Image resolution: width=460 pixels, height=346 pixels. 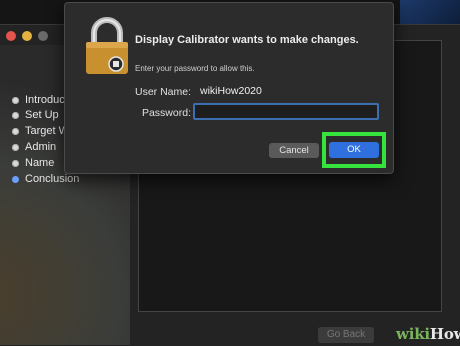 I want to click on step-conclusion: Conclusion, so click(x=45, y=179).